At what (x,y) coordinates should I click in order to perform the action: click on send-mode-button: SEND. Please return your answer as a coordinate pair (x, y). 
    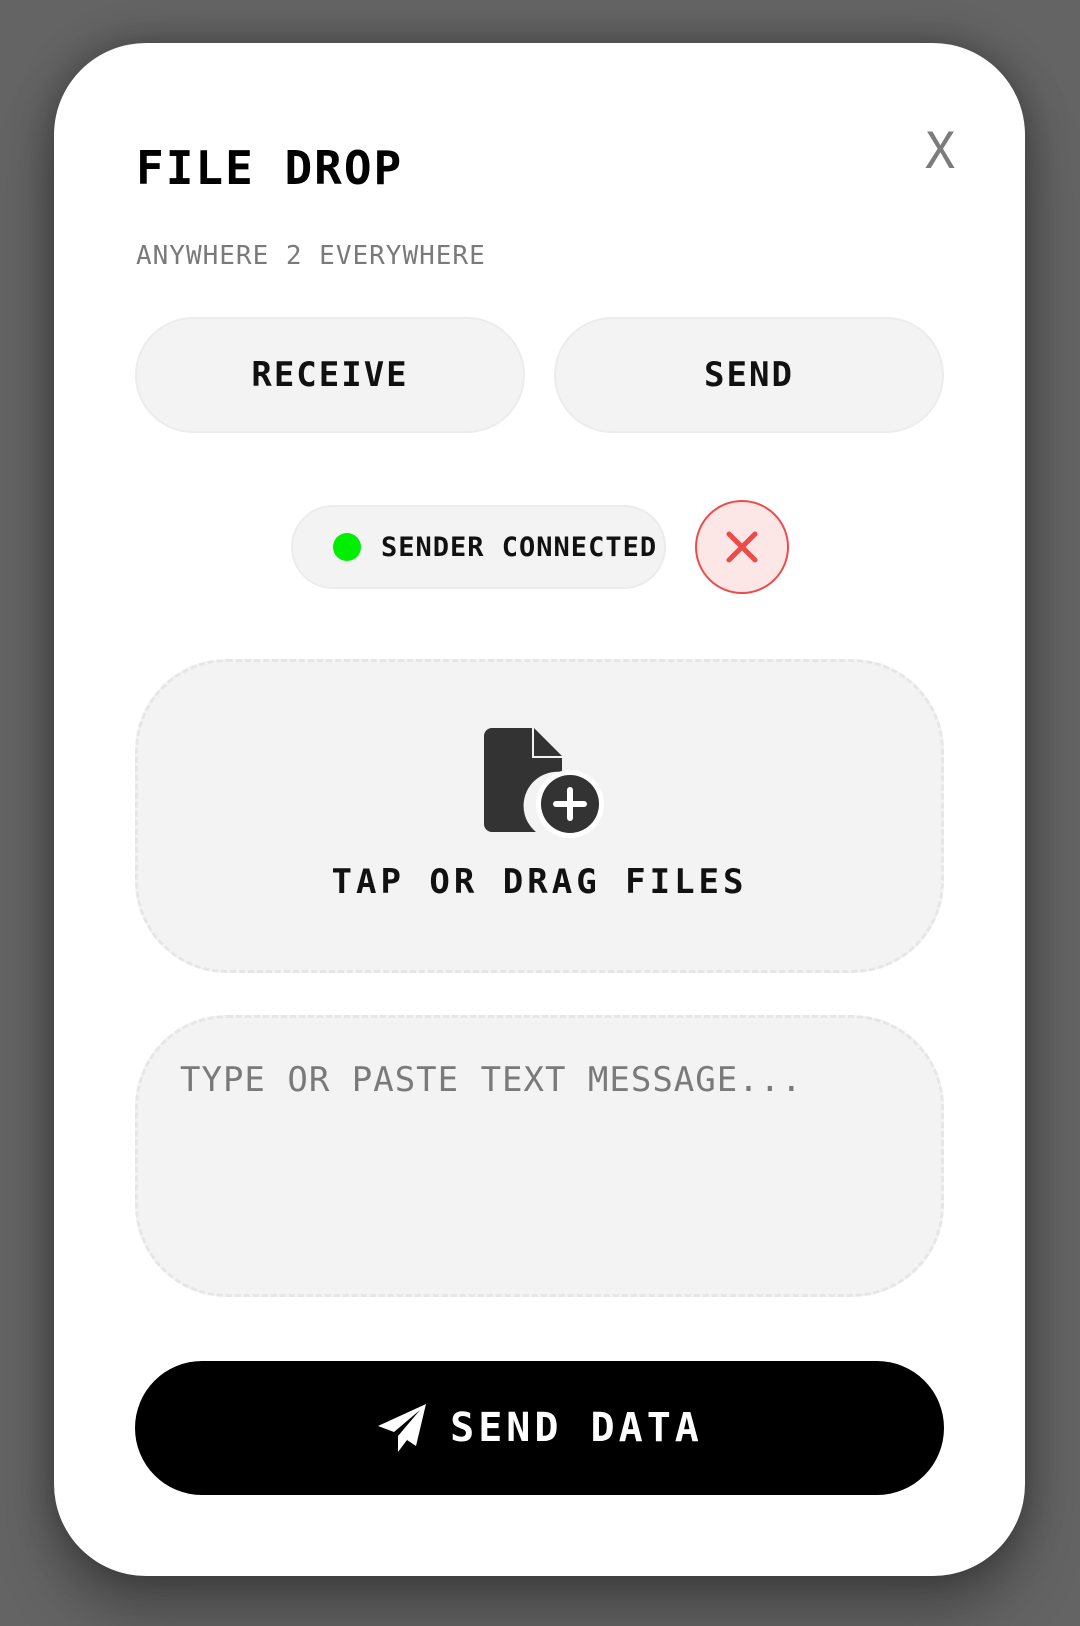
    Looking at the image, I should click on (749, 375).